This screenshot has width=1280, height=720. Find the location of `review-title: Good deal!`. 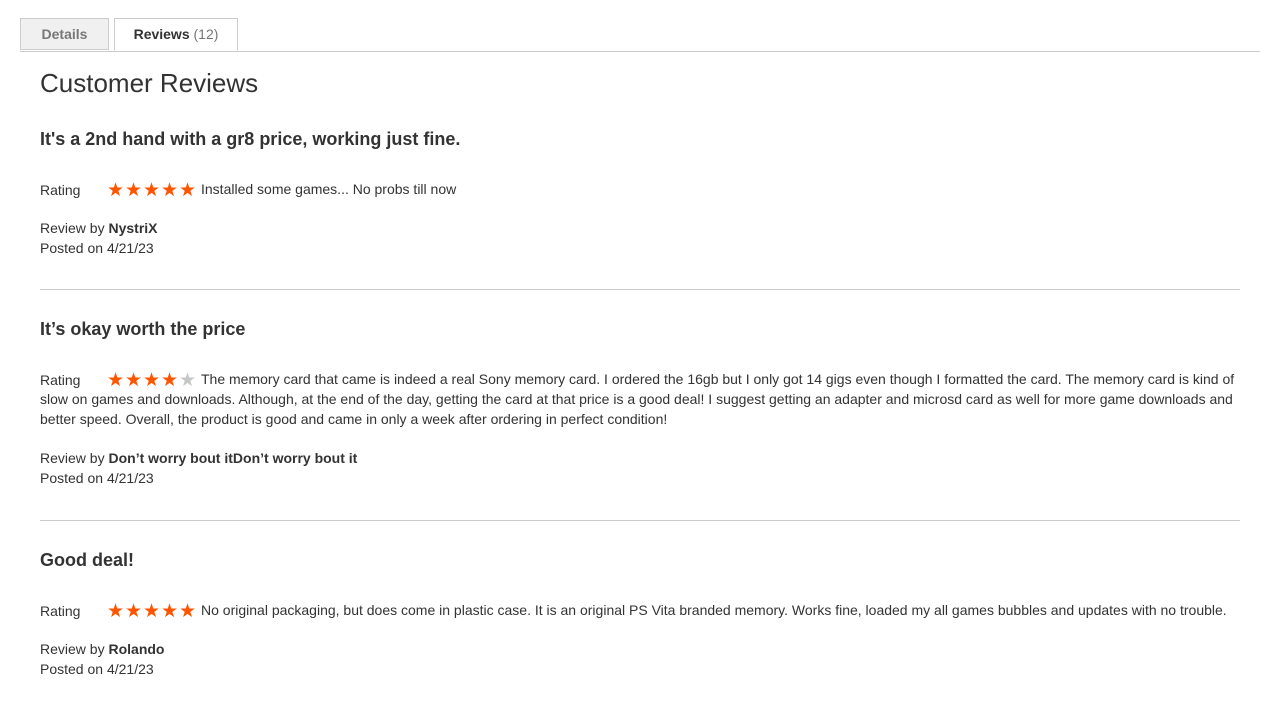

review-title: Good deal! is located at coordinates (87, 560).